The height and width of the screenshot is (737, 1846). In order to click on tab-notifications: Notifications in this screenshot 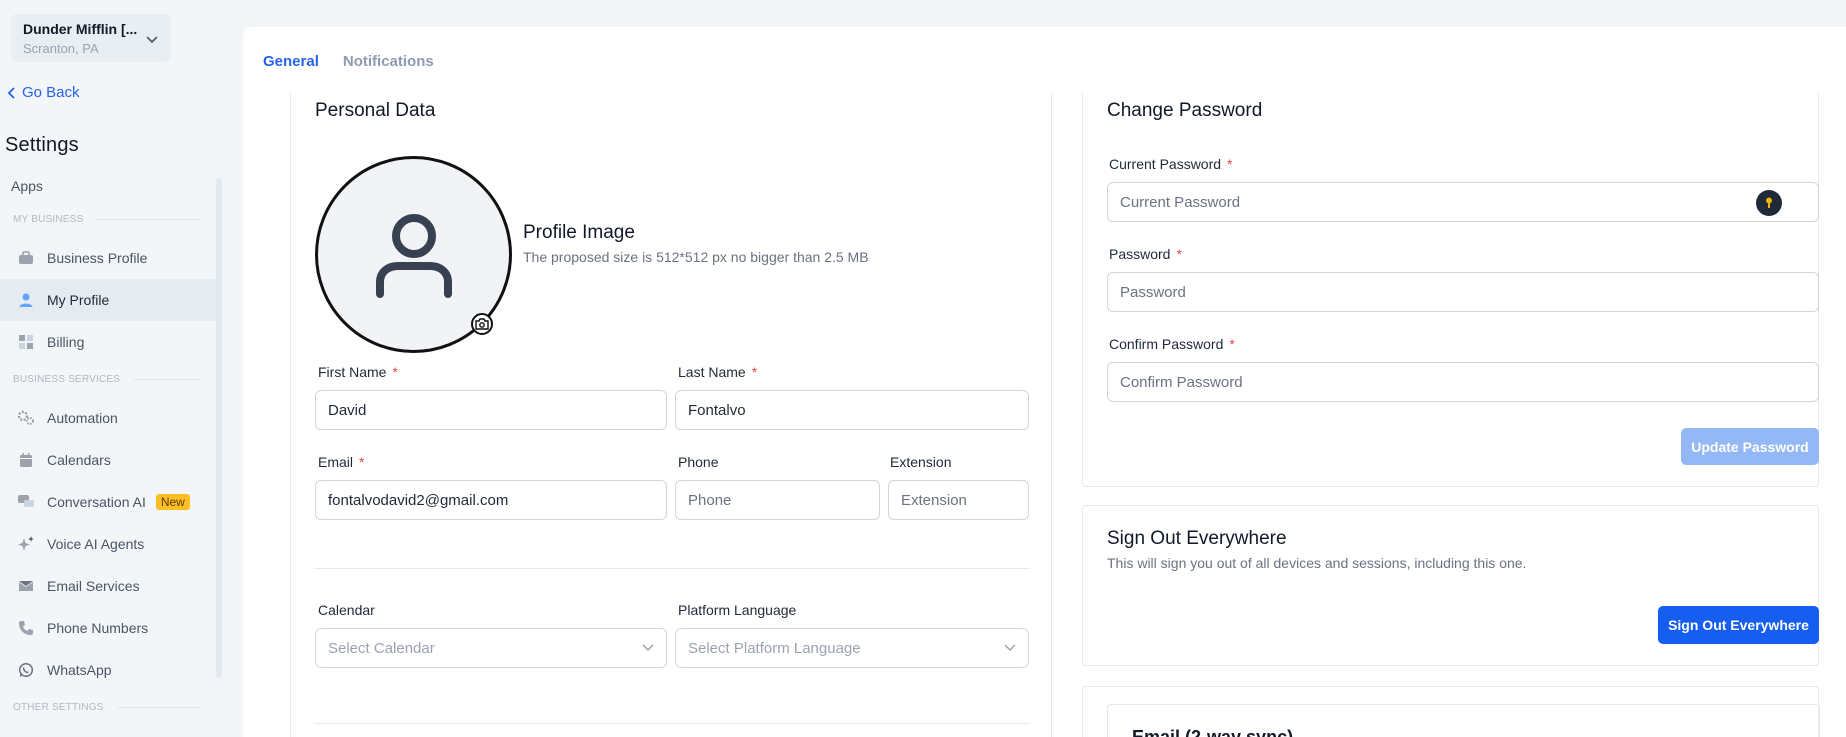, I will do `click(388, 61)`.